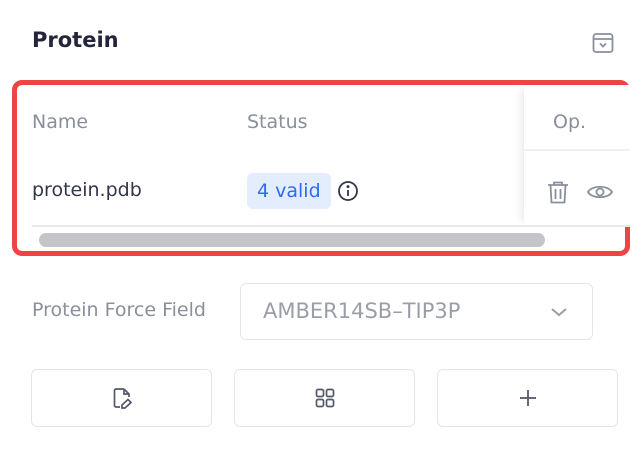  I want to click on force-field-select: AMBER14SB–TIP3P, so click(416, 311).